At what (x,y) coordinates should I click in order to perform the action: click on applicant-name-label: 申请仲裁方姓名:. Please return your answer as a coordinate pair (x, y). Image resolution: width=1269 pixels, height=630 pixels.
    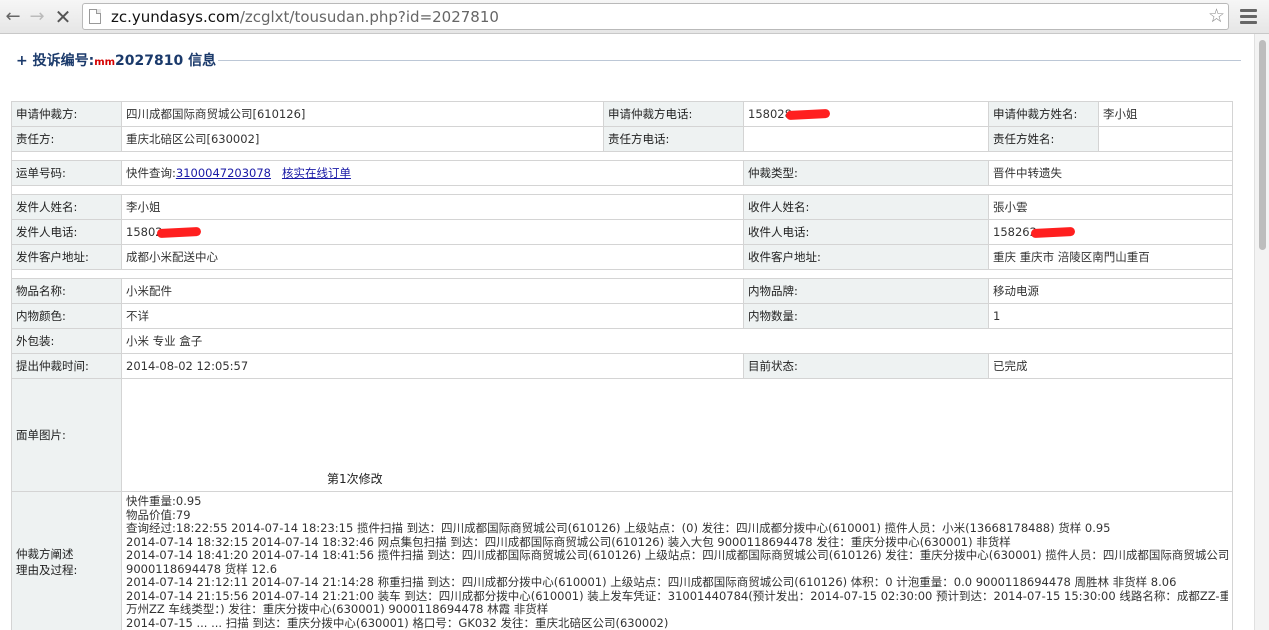
    Looking at the image, I should click on (1043, 114).